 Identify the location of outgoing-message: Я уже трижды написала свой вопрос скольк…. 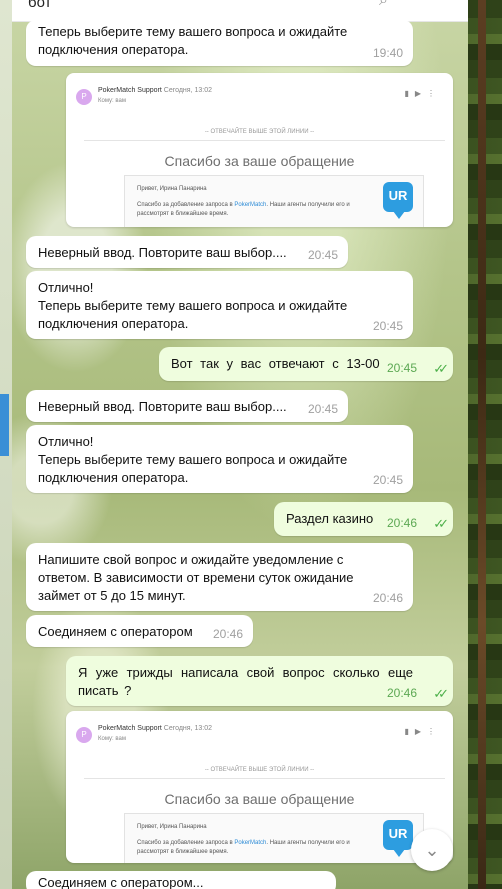
(259, 681).